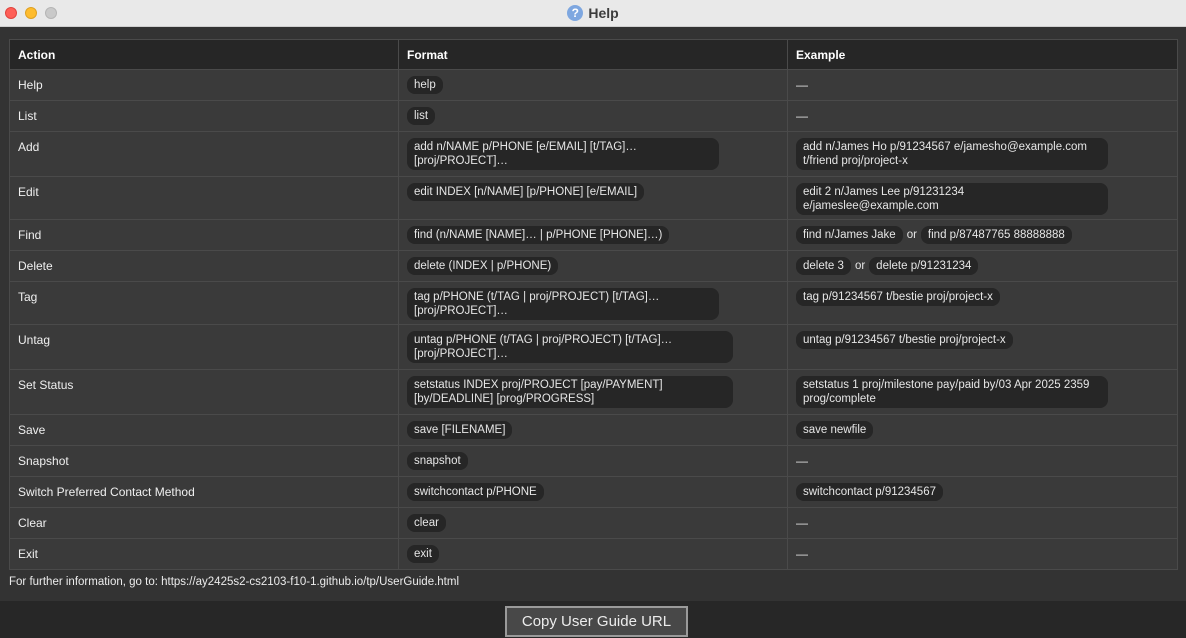 The height and width of the screenshot is (638, 1186). Describe the element at coordinates (204, 461) in the screenshot. I see `action-cell: Snapshot` at that location.